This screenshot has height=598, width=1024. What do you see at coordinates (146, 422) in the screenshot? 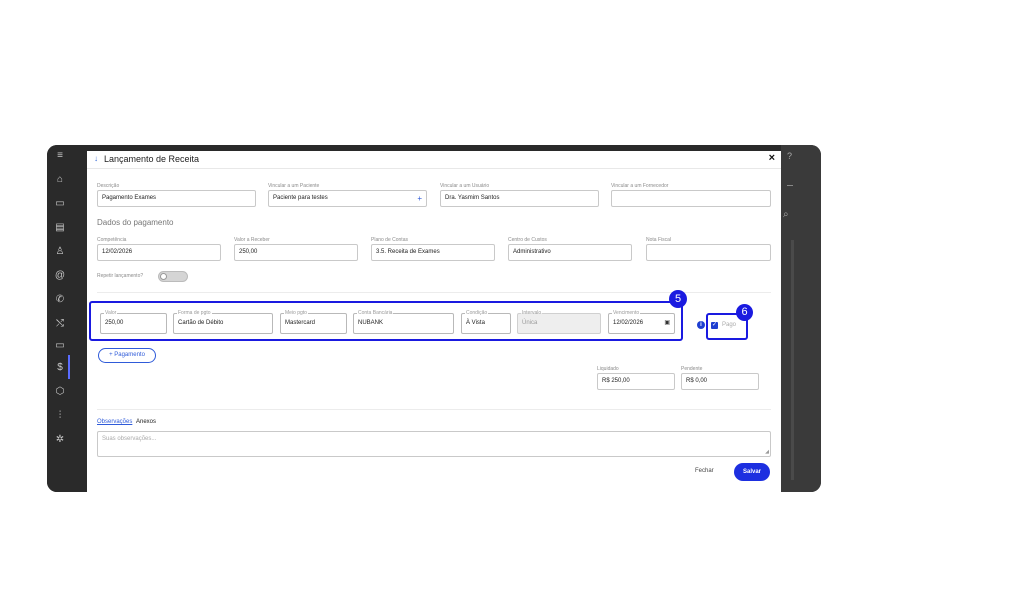
I see `tab-anexos: Anexos` at bounding box center [146, 422].